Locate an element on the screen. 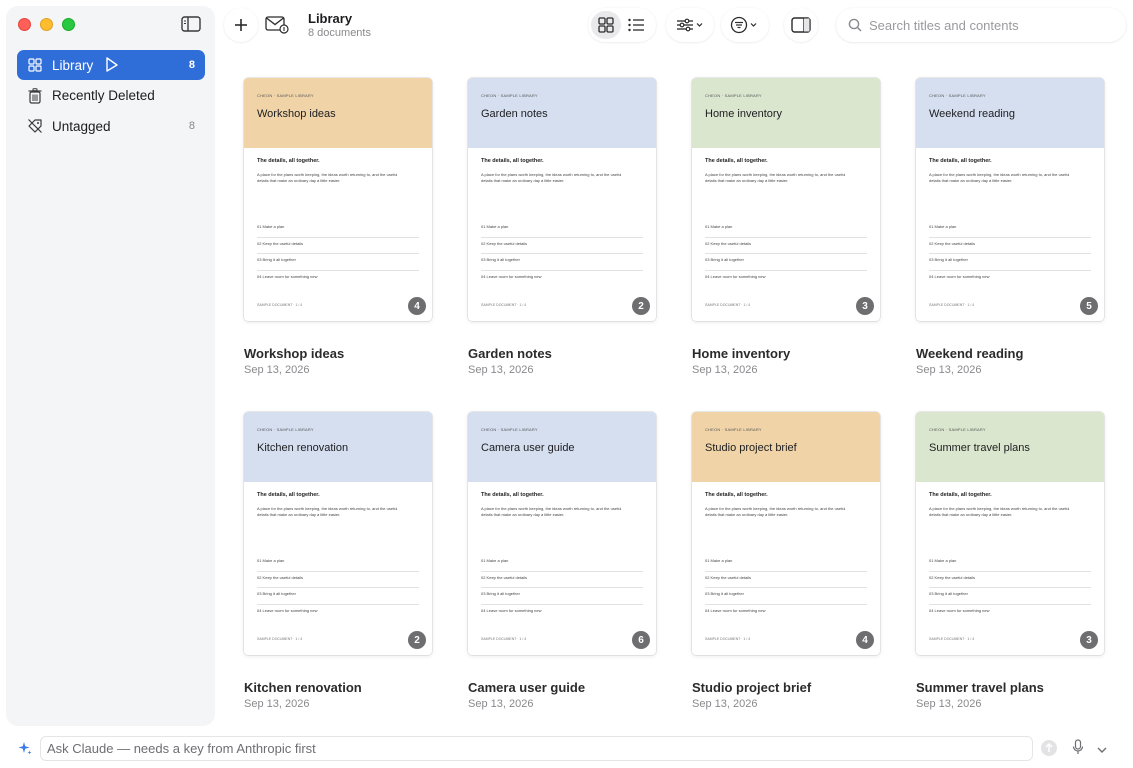 This screenshot has width=1133, height=768. microphone-icon is located at coordinates (1078, 749).